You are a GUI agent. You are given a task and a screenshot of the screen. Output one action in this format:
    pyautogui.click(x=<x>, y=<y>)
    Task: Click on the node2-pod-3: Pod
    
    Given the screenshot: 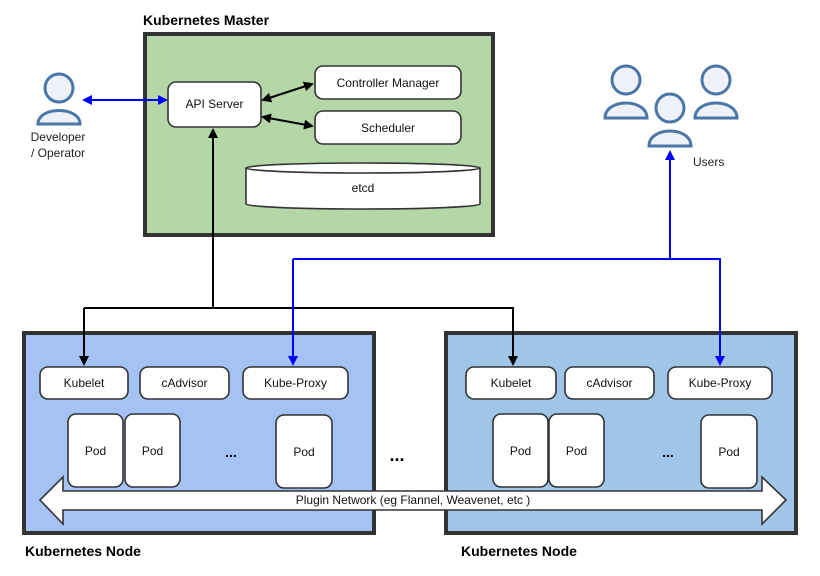 What is the action you would take?
    pyautogui.click(x=729, y=451)
    